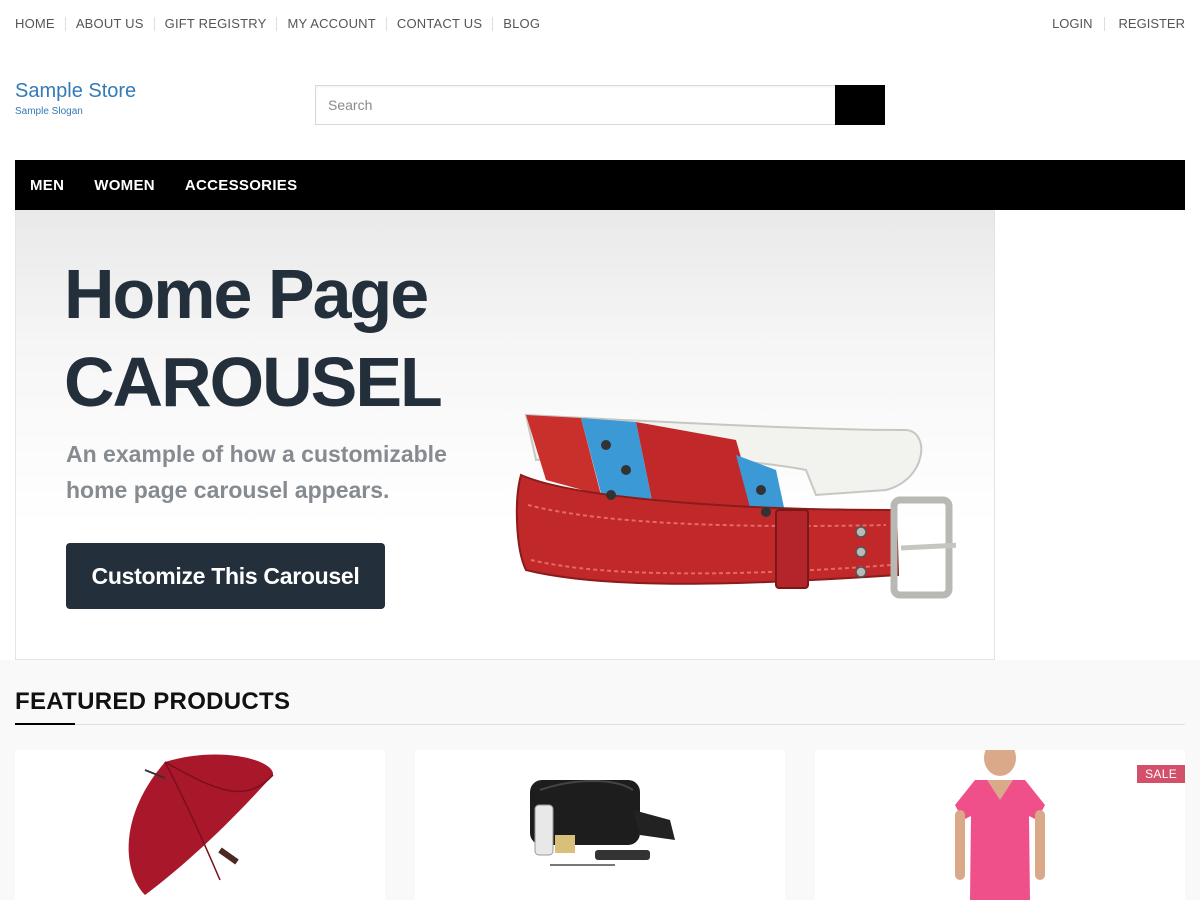 The width and height of the screenshot is (1200, 900). Describe the element at coordinates (330, 24) in the screenshot. I see `top-nav-my-account: MY ACCOUNT` at that location.